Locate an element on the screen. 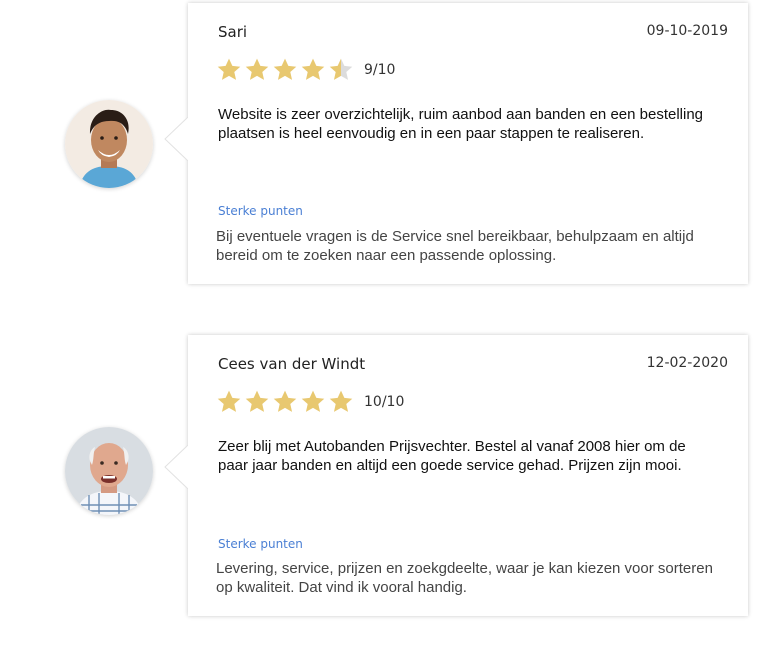  rating: 9/10 is located at coordinates (305, 70).